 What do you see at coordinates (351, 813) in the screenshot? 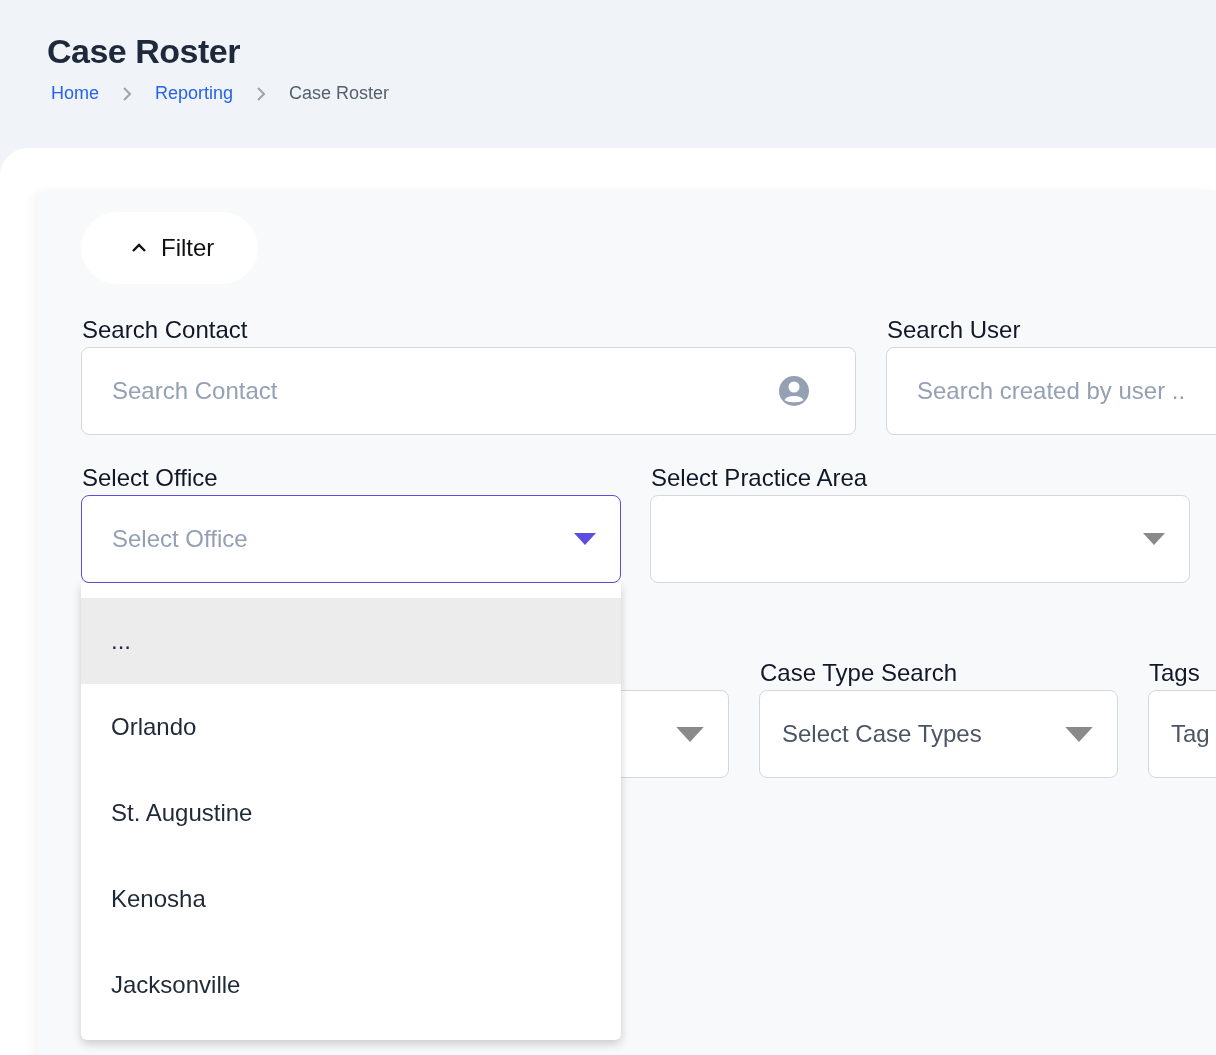
I see `dropdown-option: St. Augustine` at bounding box center [351, 813].